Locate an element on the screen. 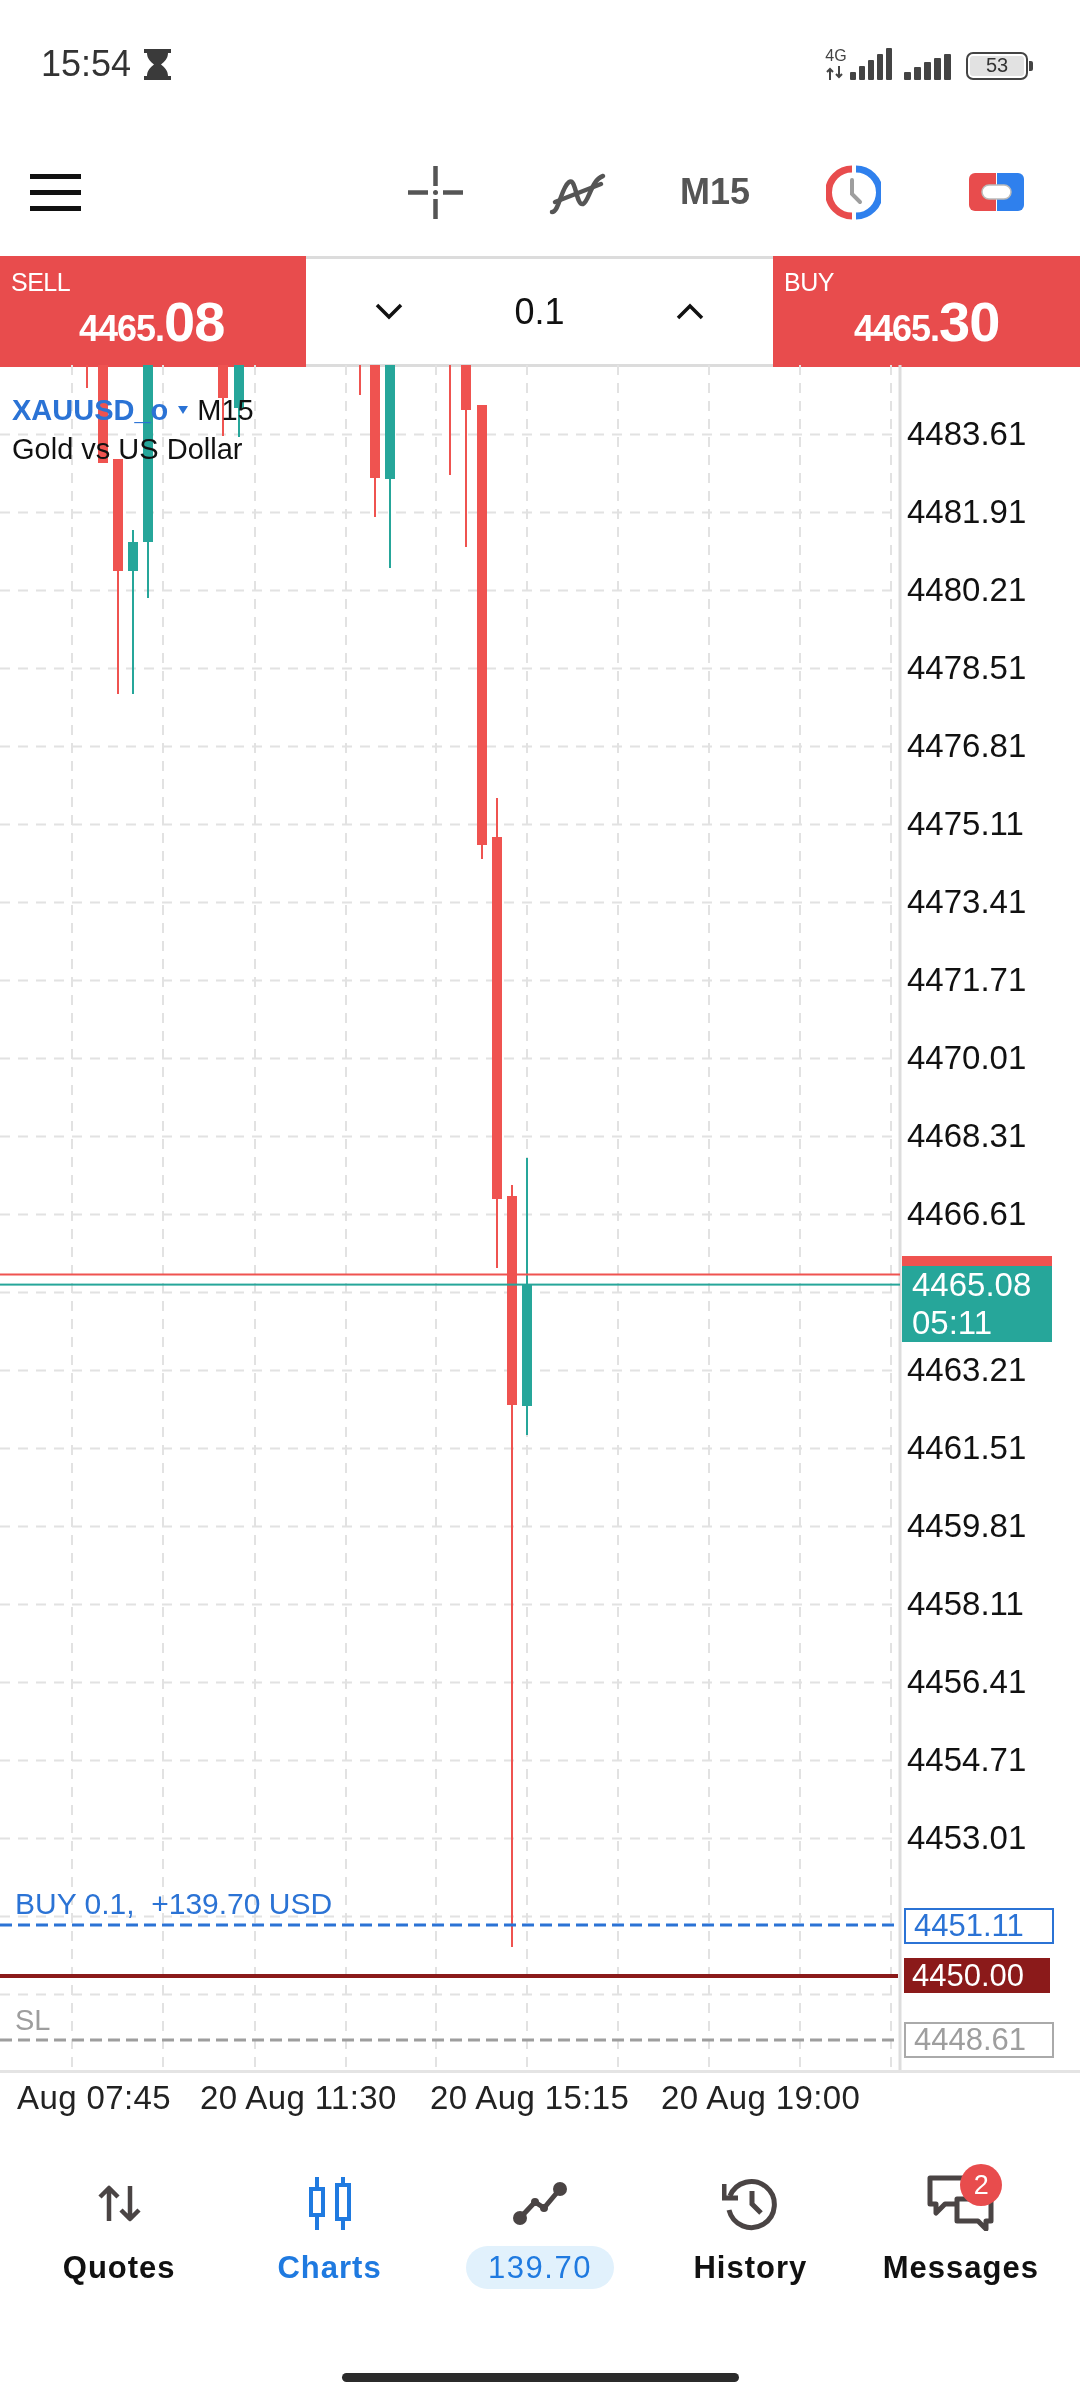 This screenshot has width=1080, height=2400. price-axis-label: 4463.21 is located at coordinates (967, 1370).